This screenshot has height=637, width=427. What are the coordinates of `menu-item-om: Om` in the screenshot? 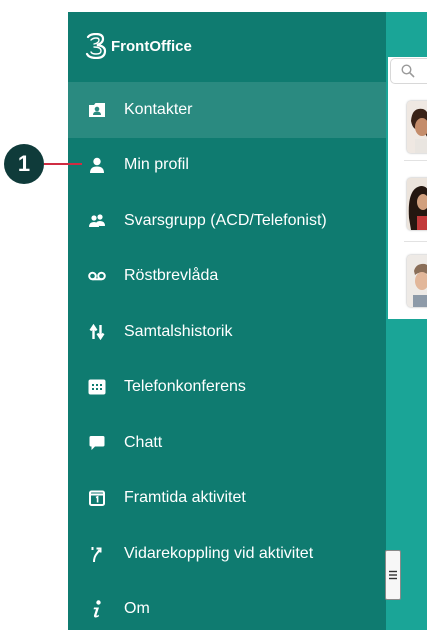 It's located at (227, 609).